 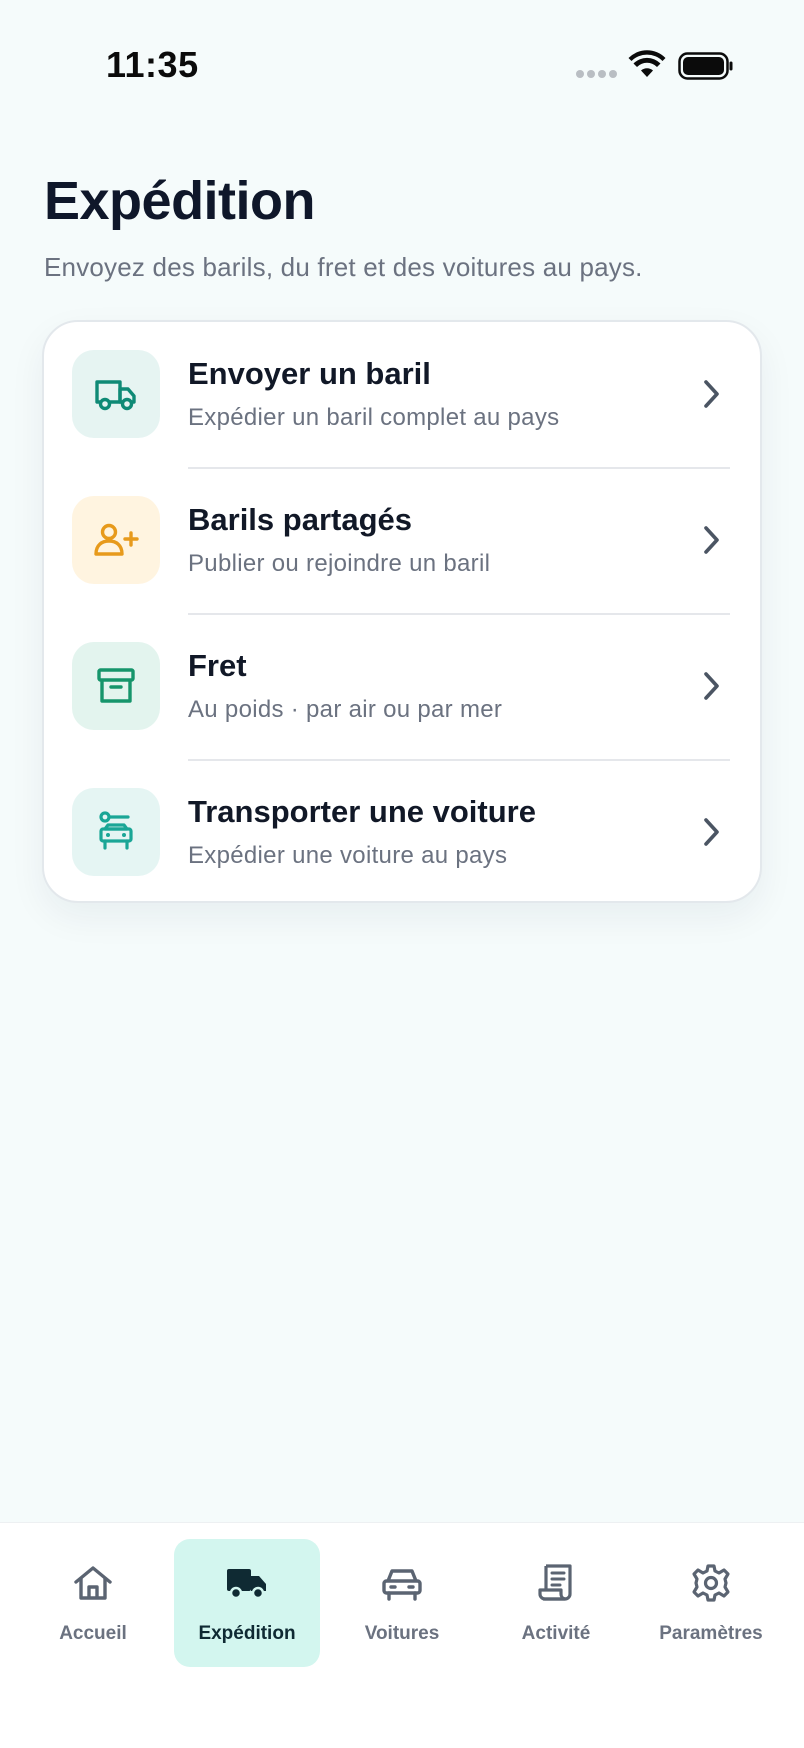 I want to click on tab-label: Activité, so click(x=556, y=1633).